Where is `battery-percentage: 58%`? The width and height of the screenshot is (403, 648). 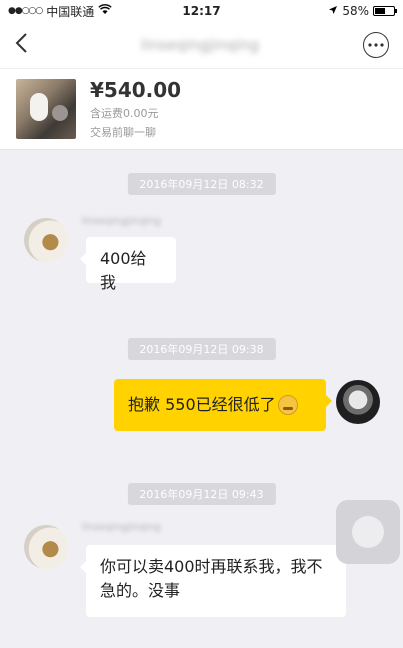
battery-percentage: 58% is located at coordinates (355, 11).